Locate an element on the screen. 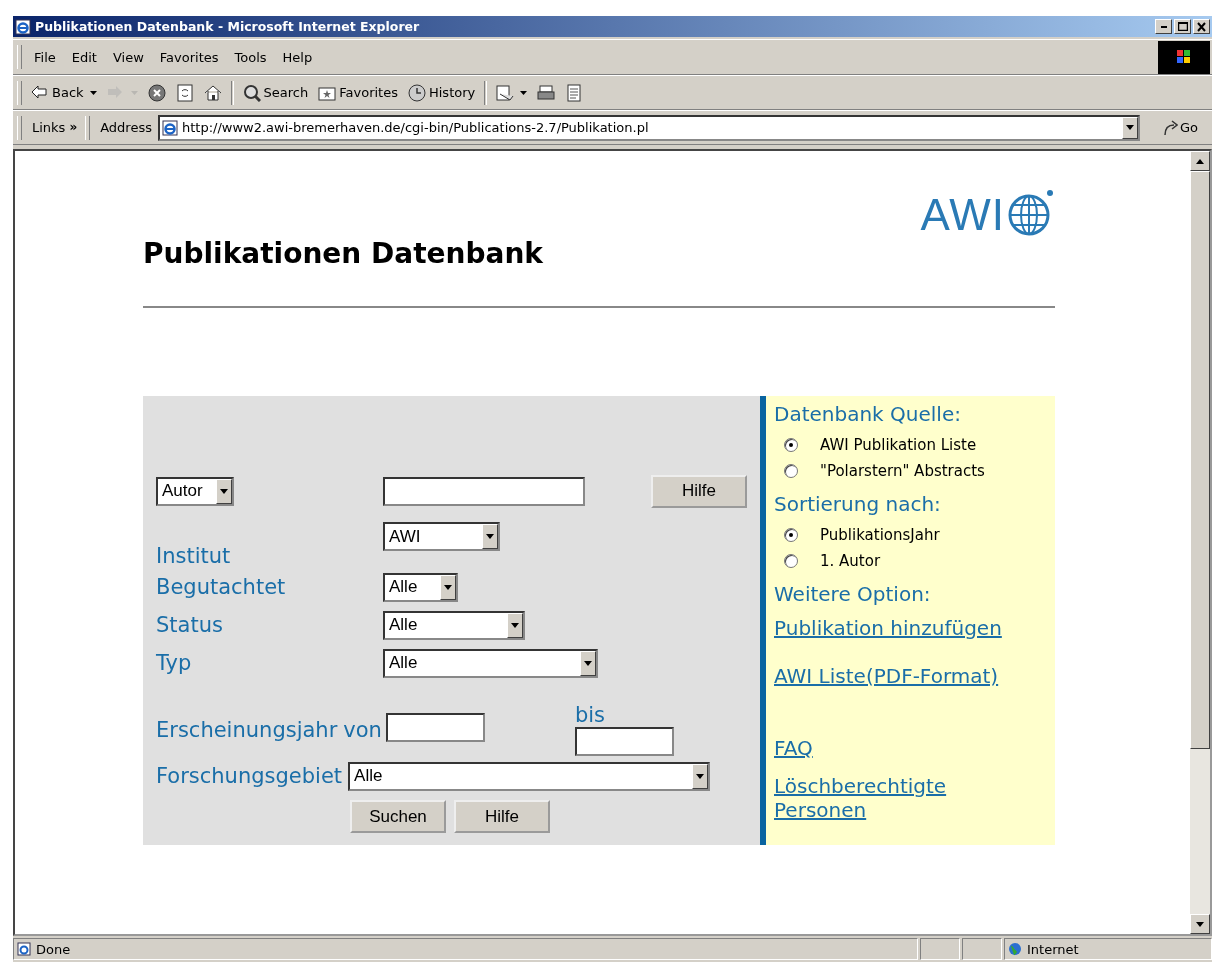  scroll-down-button is located at coordinates (1200, 924).